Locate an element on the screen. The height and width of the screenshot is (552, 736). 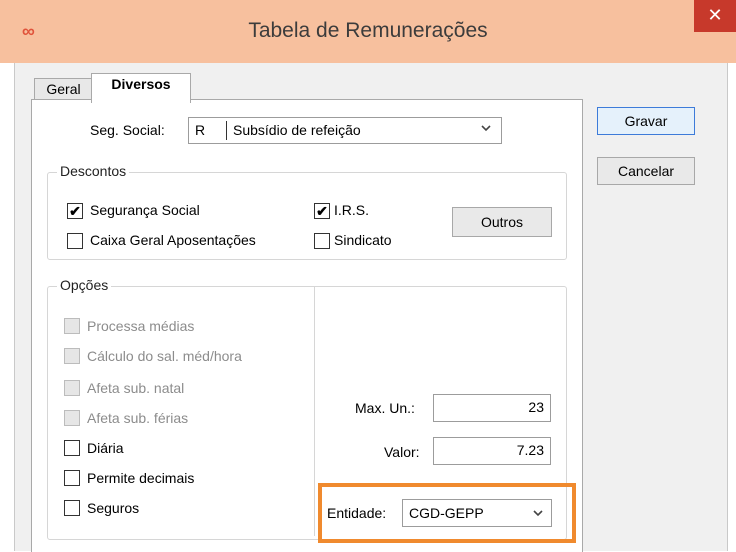
afeta-sub-ferias-checkbox is located at coordinates (72, 418).